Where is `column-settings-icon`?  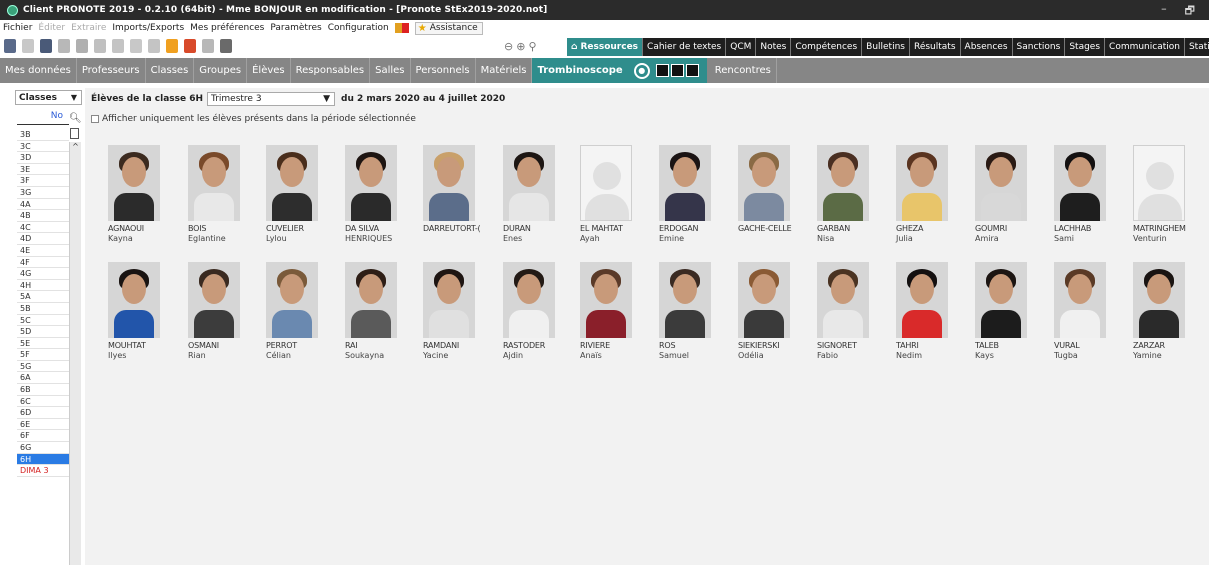
column-settings-icon is located at coordinates (74, 133).